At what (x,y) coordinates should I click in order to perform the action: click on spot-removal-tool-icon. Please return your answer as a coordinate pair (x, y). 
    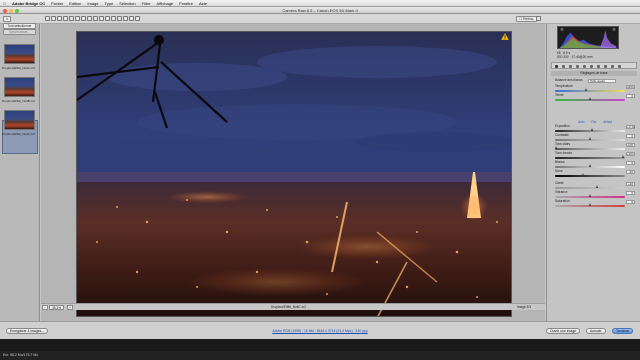
    Looking at the image, I should click on (89, 18).